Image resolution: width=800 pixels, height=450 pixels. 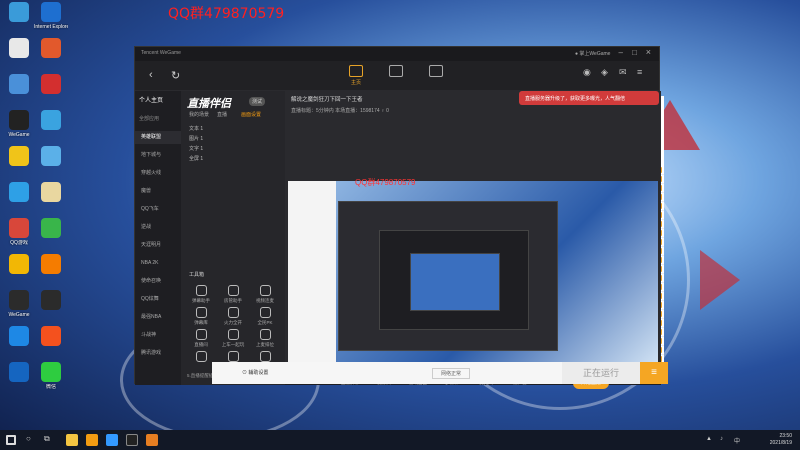 What do you see at coordinates (355, 83) in the screenshot?
I see `tab-home-label: 主页` at bounding box center [355, 83].